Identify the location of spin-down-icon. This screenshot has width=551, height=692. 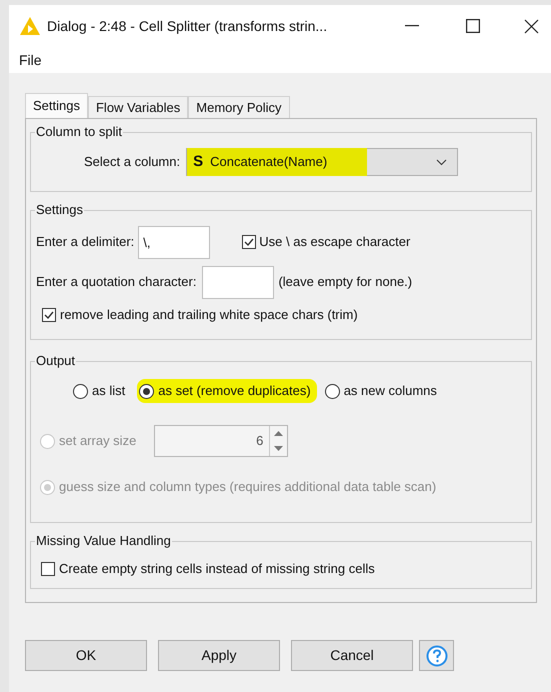
(279, 448).